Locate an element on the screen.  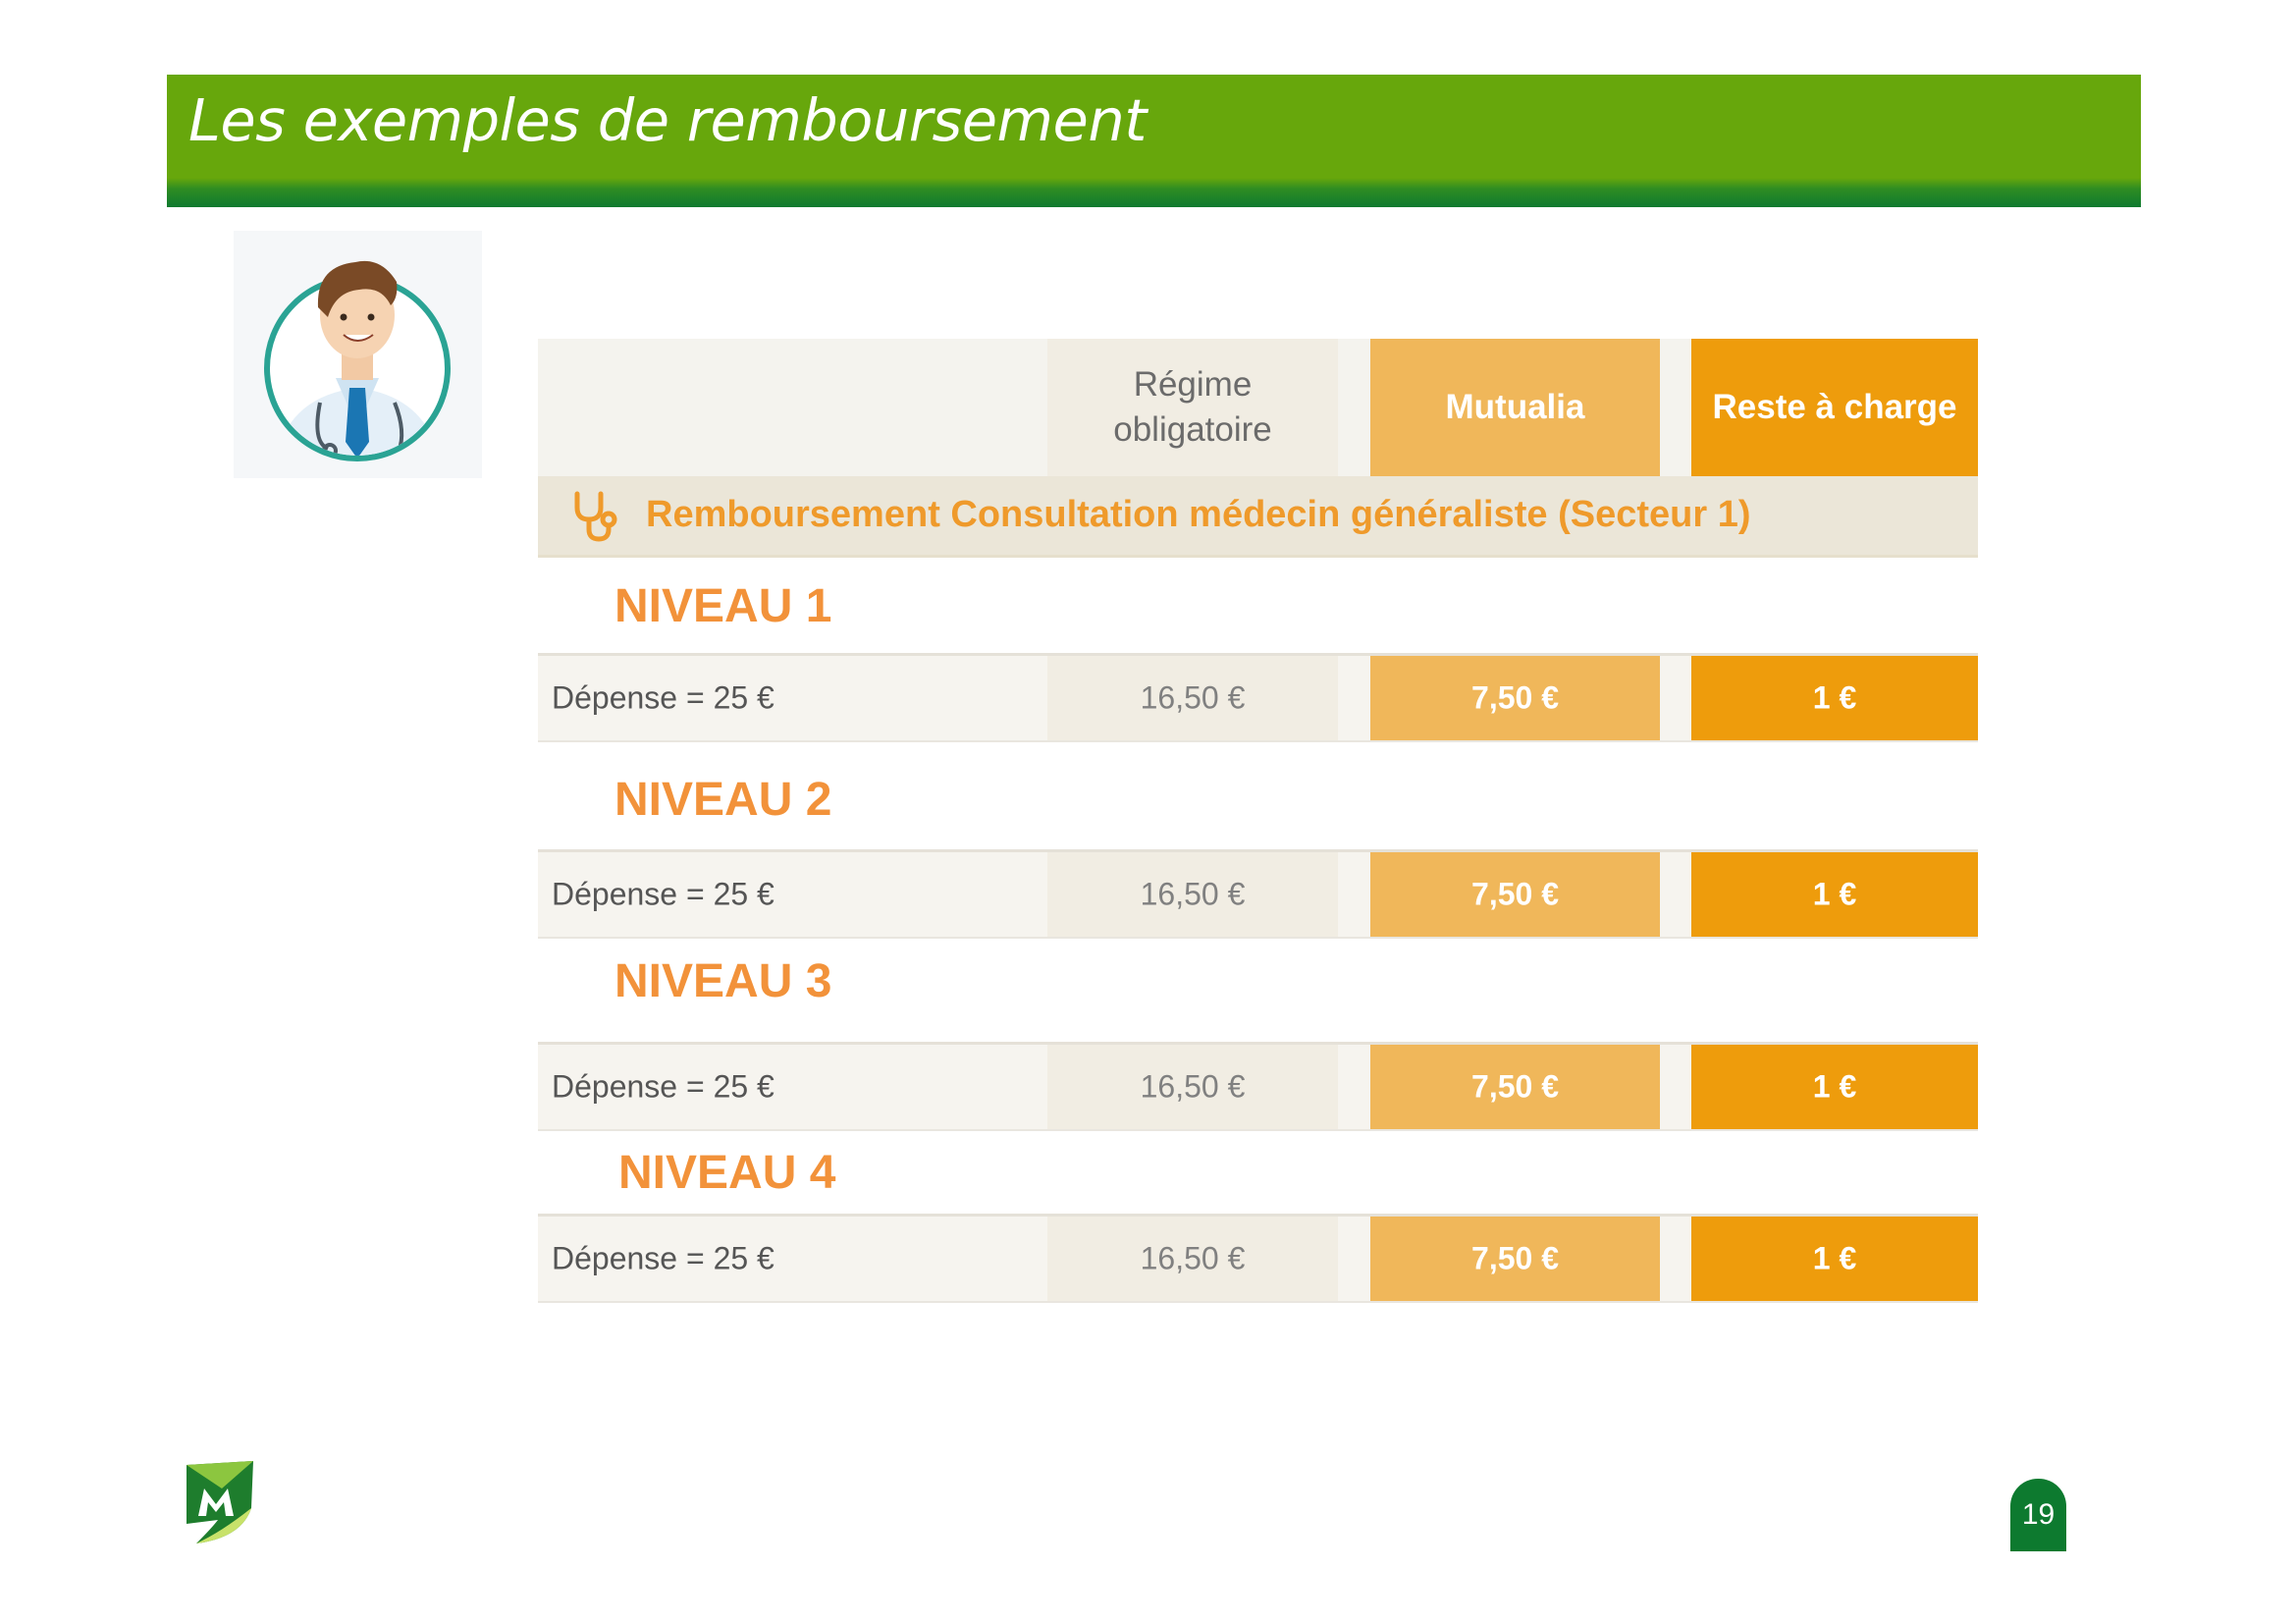
doctor-avatar is located at coordinates (358, 354).